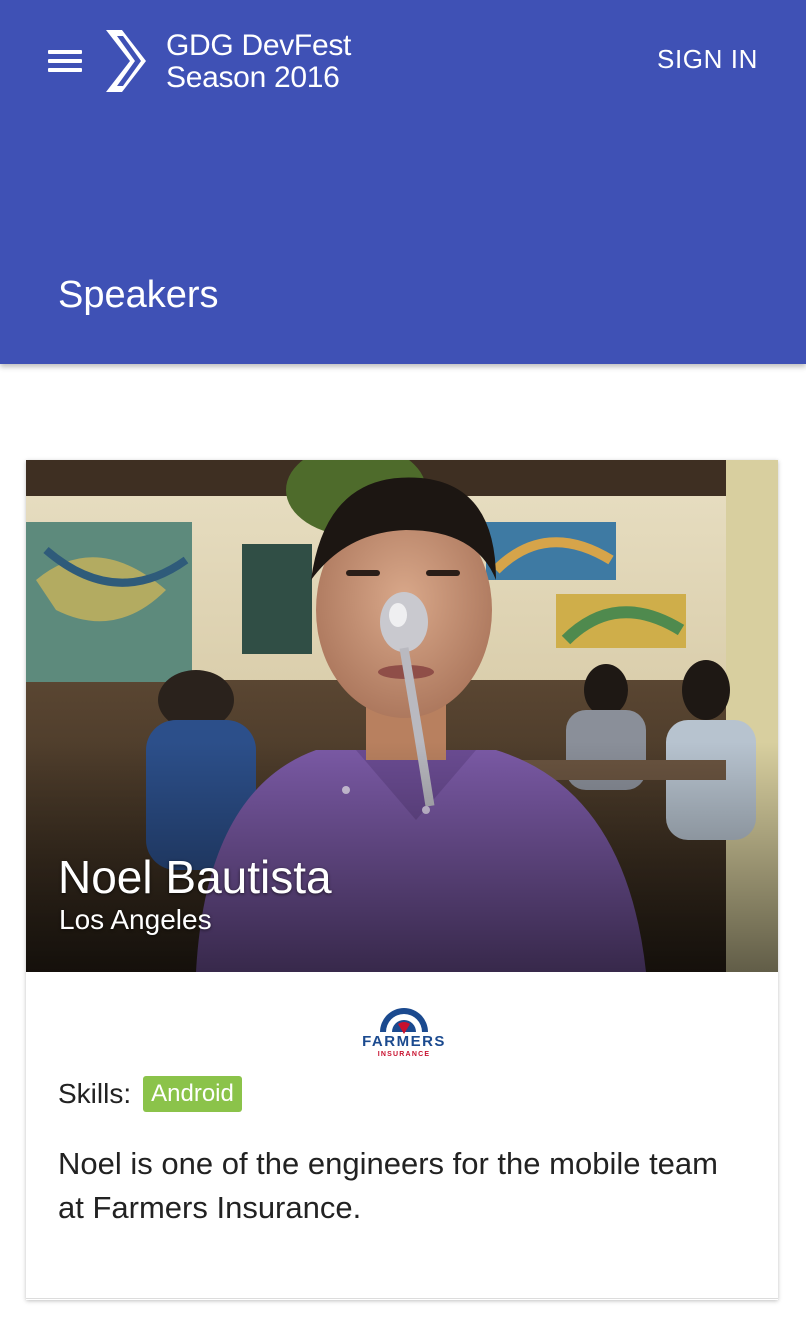  I want to click on brand-line-1: GDG DevFest, so click(259, 45).